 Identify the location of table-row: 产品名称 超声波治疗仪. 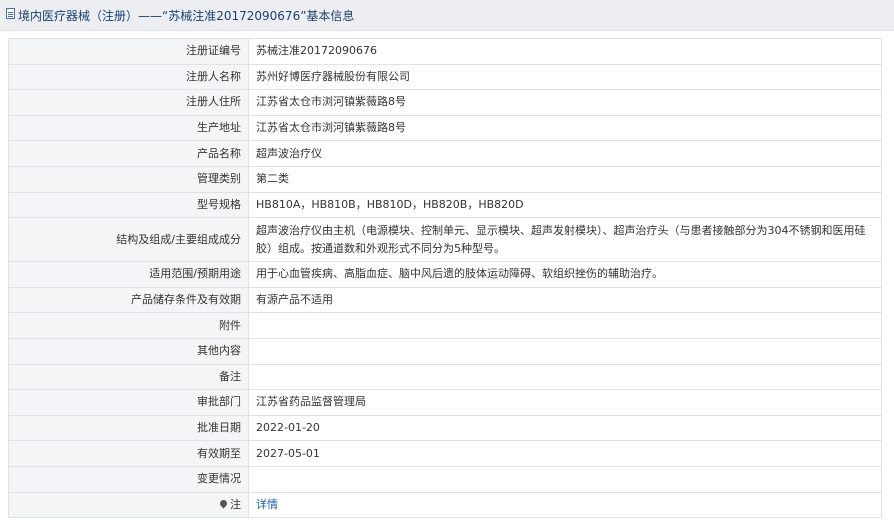
(445, 153).